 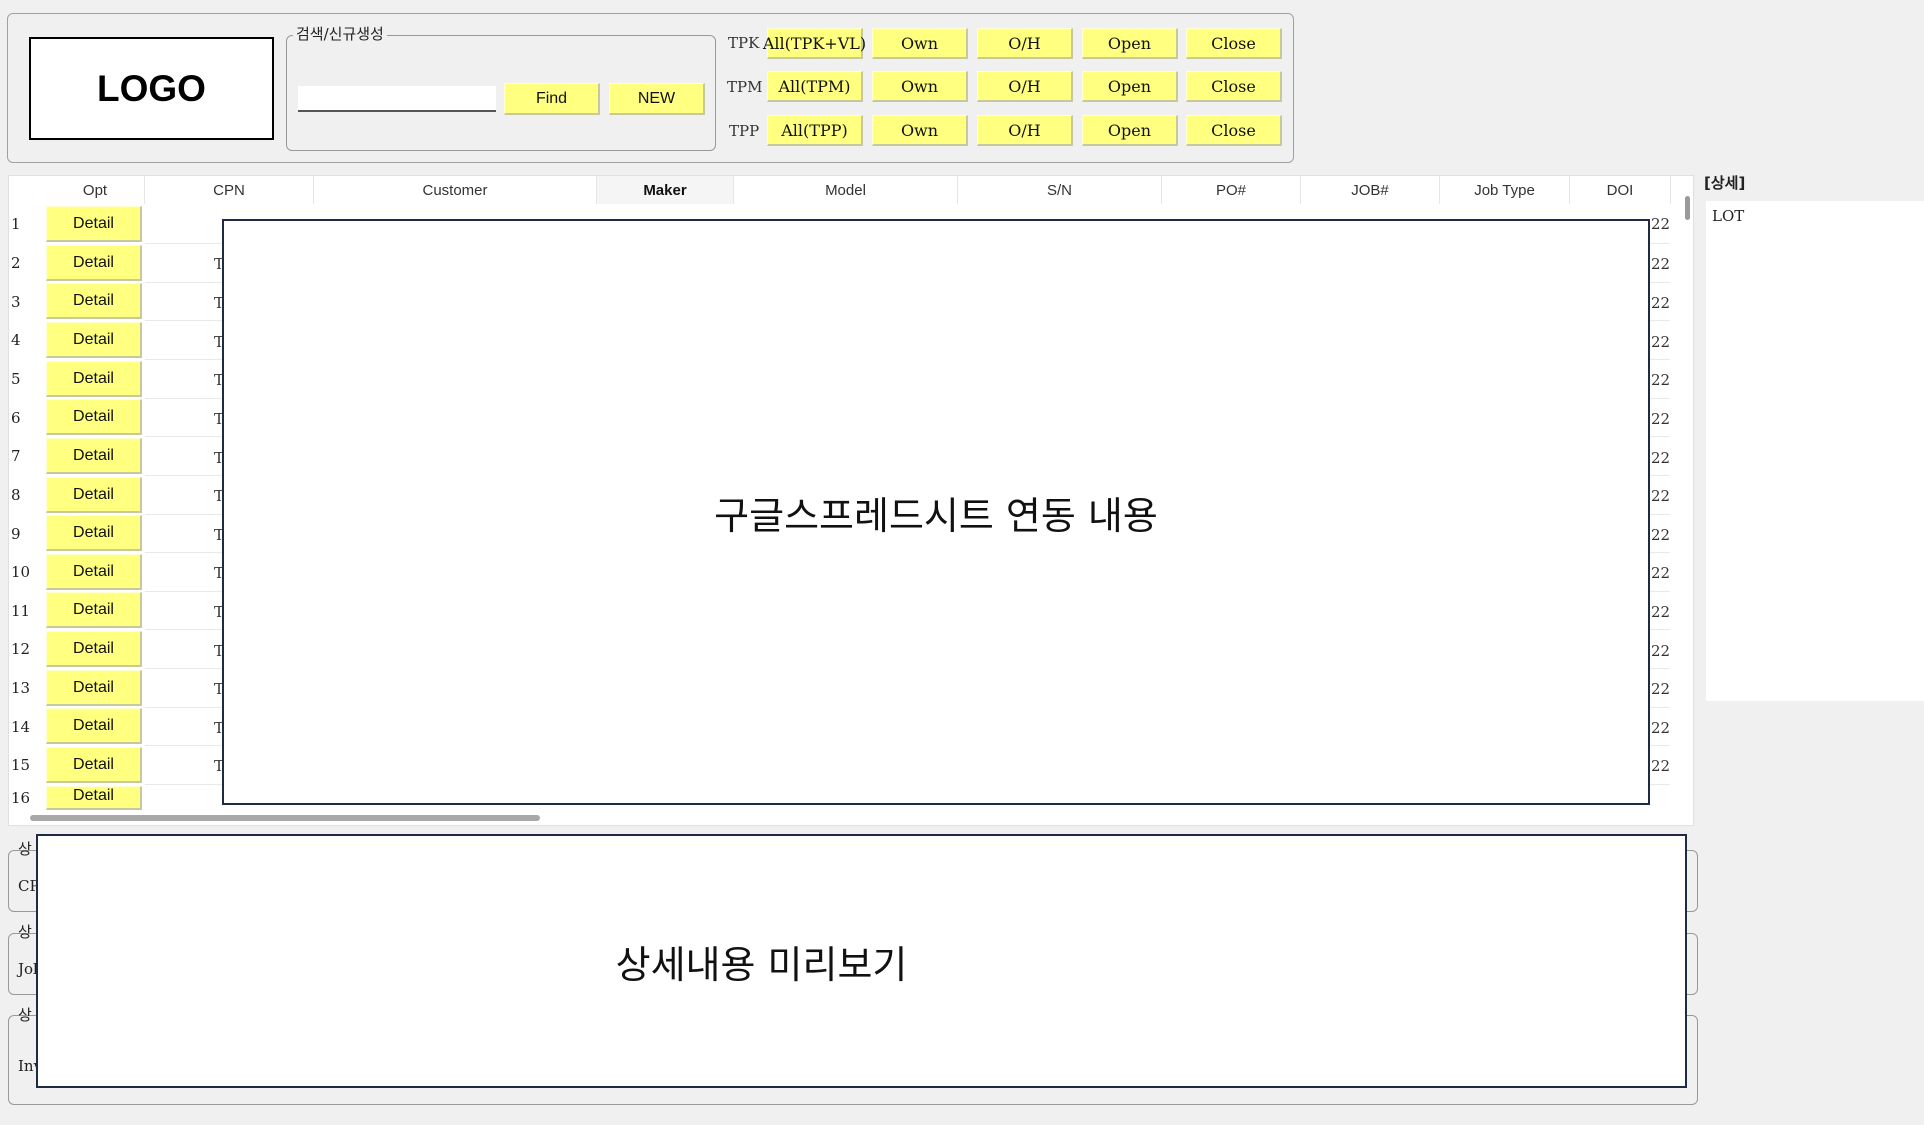 What do you see at coordinates (1725, 183) in the screenshot?
I see `detail-panel-title: [상세]` at bounding box center [1725, 183].